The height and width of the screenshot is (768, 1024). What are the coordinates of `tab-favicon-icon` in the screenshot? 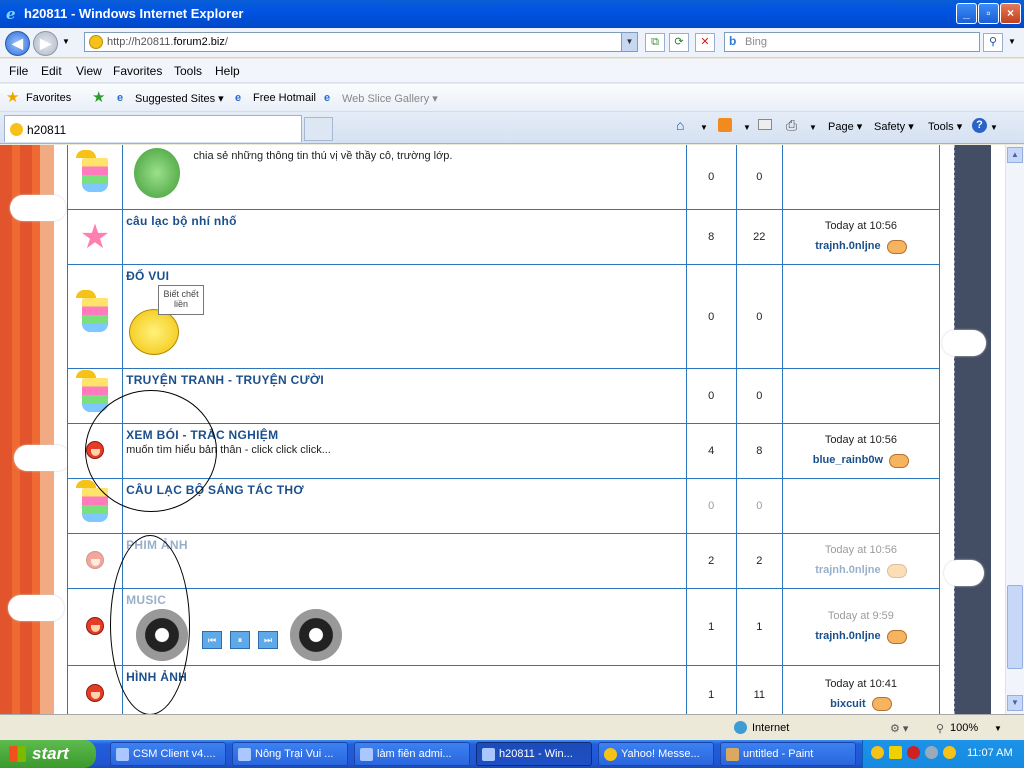 It's located at (16, 129).